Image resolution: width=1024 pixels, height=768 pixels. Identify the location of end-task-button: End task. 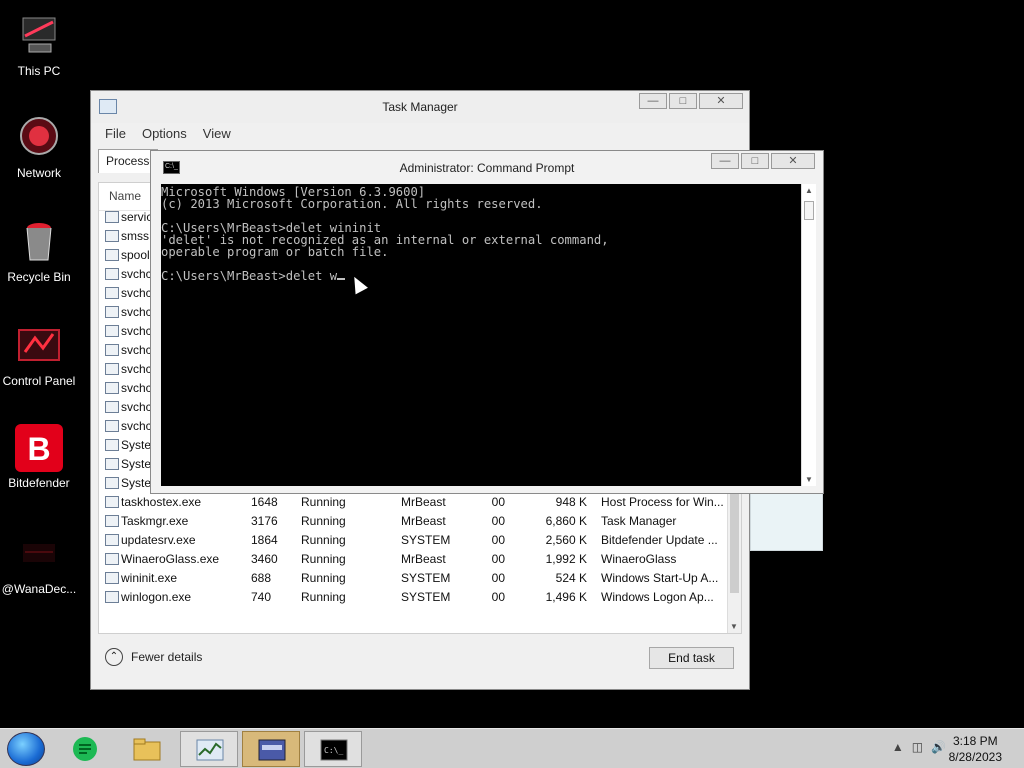
(691, 658).